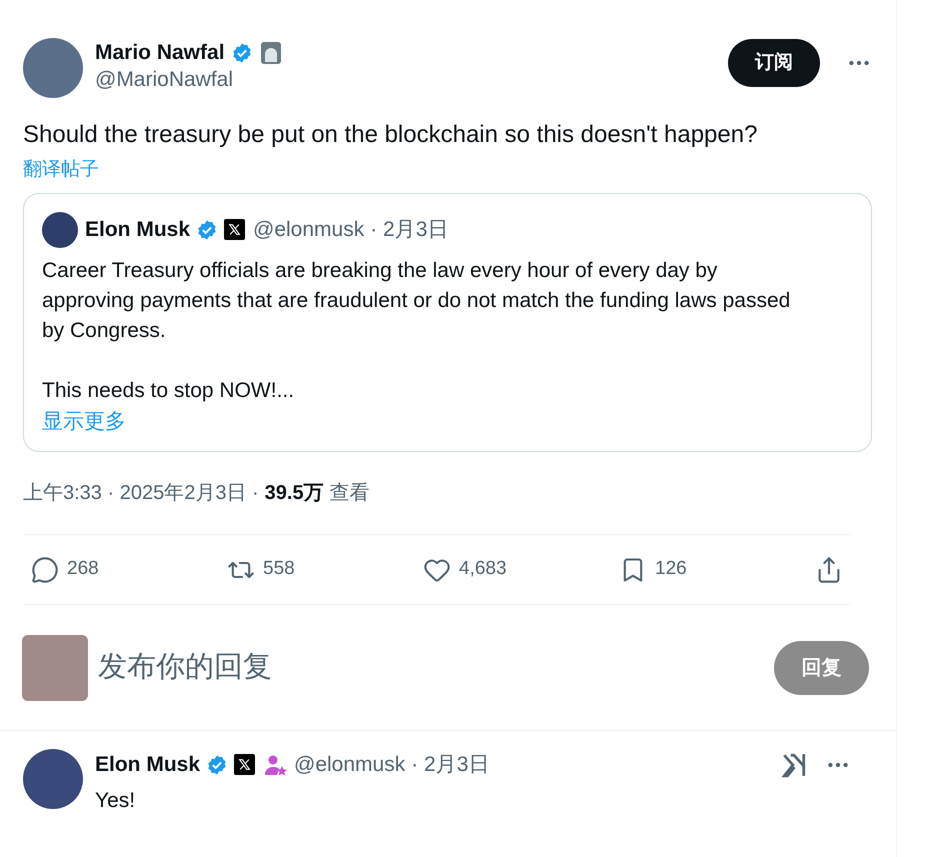 This screenshot has height=857, width=951. What do you see at coordinates (671, 569) in the screenshot?
I see `action-count: 126` at bounding box center [671, 569].